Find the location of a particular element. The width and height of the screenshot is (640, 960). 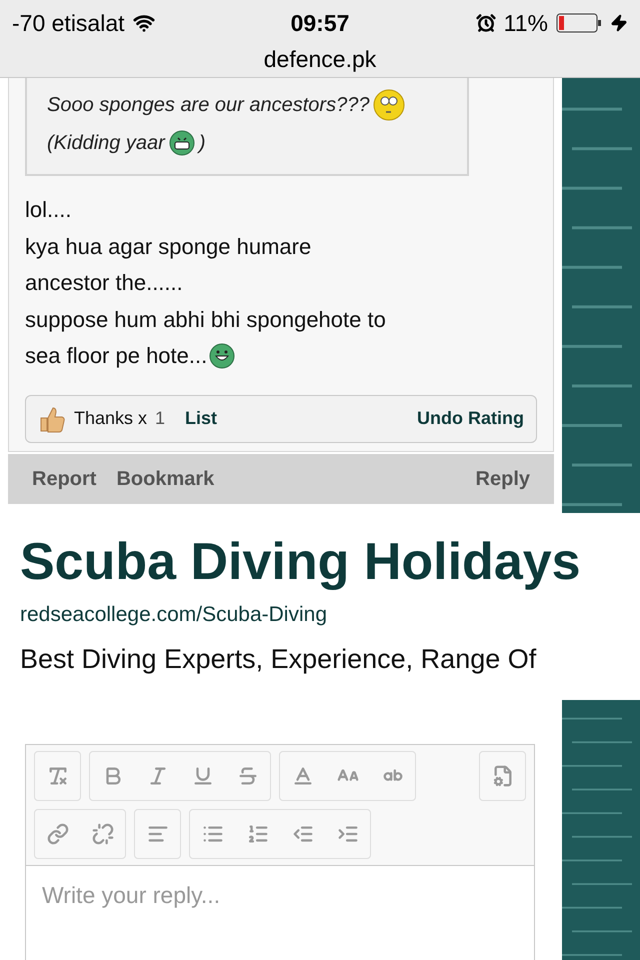

battery-icon is located at coordinates (579, 23).